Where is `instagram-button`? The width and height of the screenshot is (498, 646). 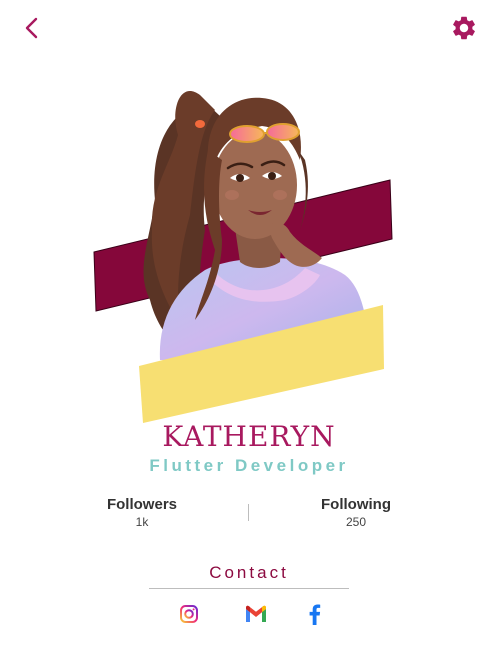 instagram-button is located at coordinates (189, 614).